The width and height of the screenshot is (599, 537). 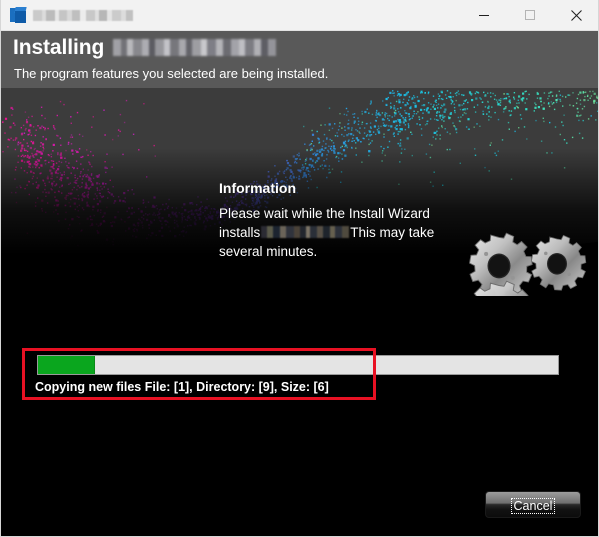 I want to click on window-title-redacted, so click(x=83, y=15).